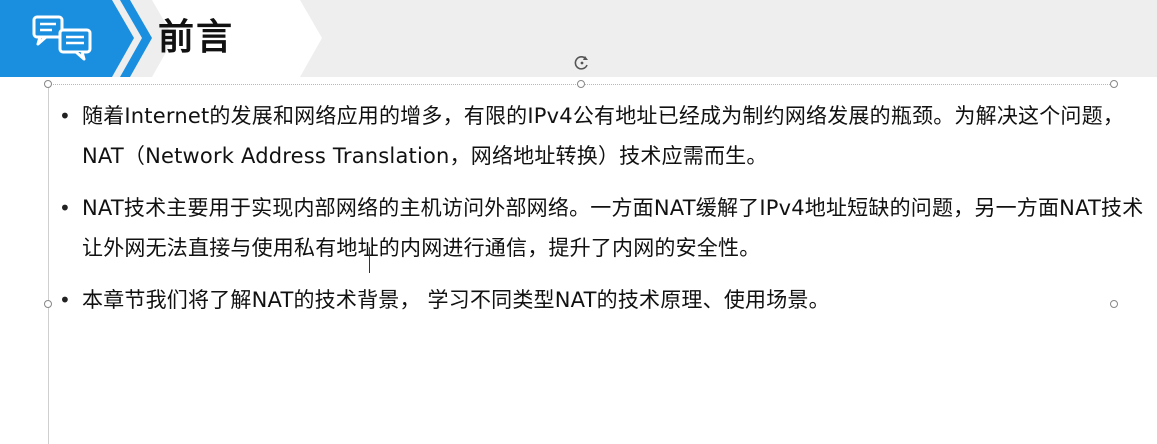 The image size is (1157, 444). What do you see at coordinates (369, 260) in the screenshot?
I see `text-cursor` at bounding box center [369, 260].